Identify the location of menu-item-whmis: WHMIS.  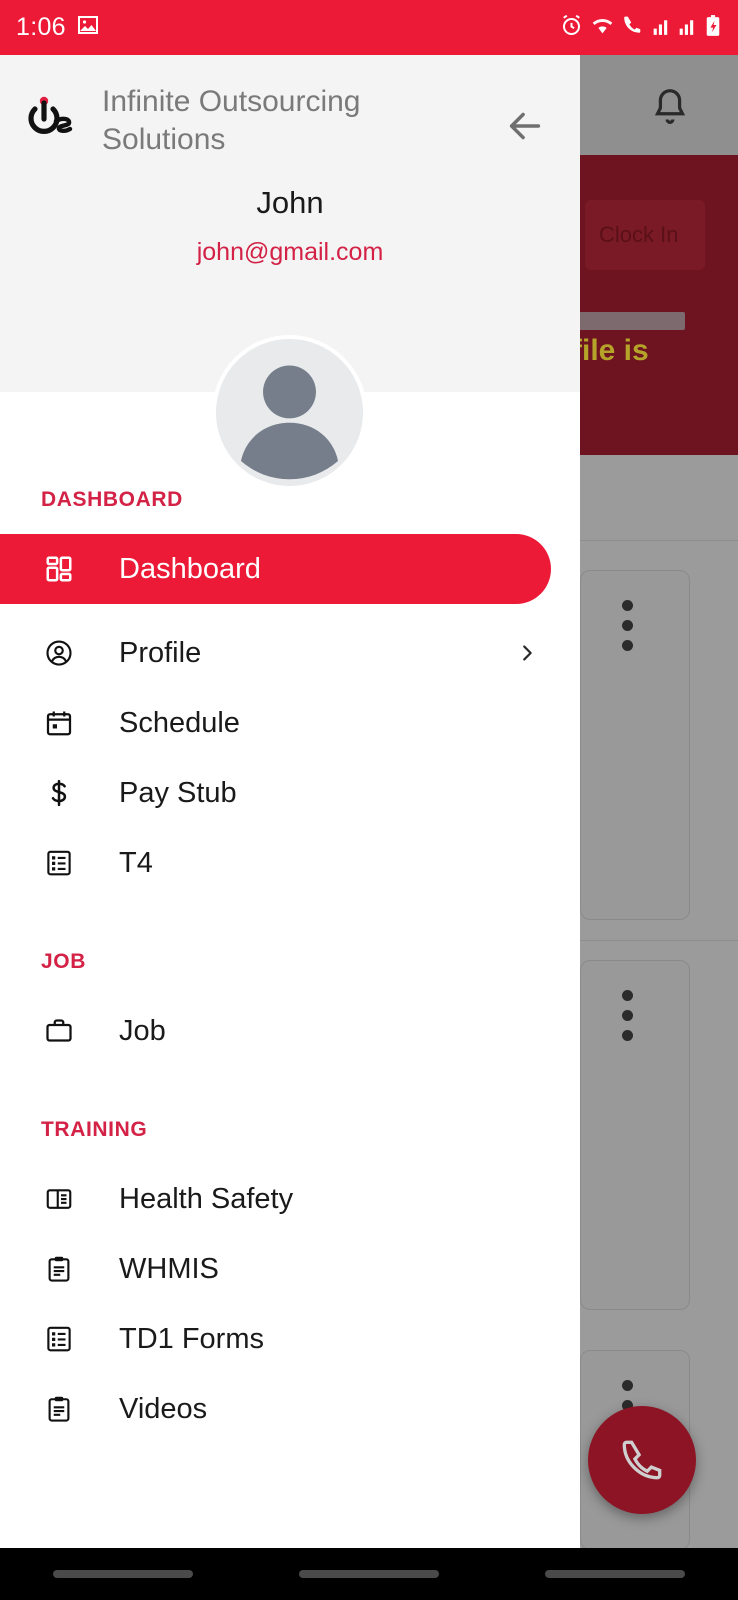
(290, 1269).